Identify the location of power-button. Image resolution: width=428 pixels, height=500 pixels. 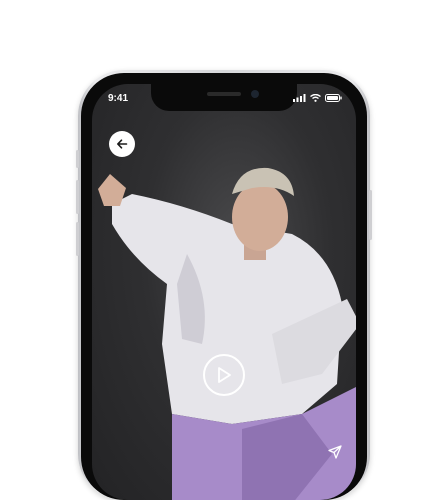
(370, 215).